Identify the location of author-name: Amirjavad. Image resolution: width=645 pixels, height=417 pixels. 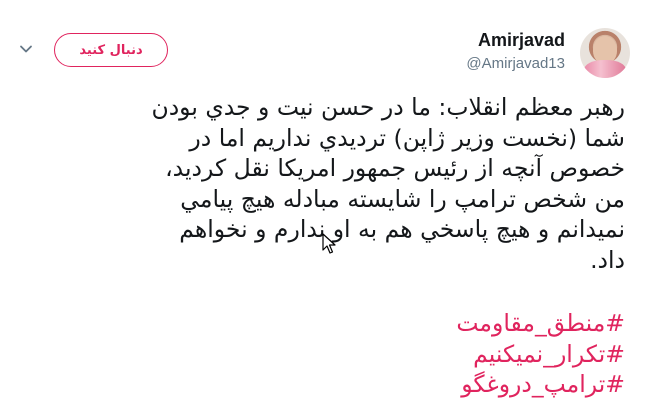
(521, 40).